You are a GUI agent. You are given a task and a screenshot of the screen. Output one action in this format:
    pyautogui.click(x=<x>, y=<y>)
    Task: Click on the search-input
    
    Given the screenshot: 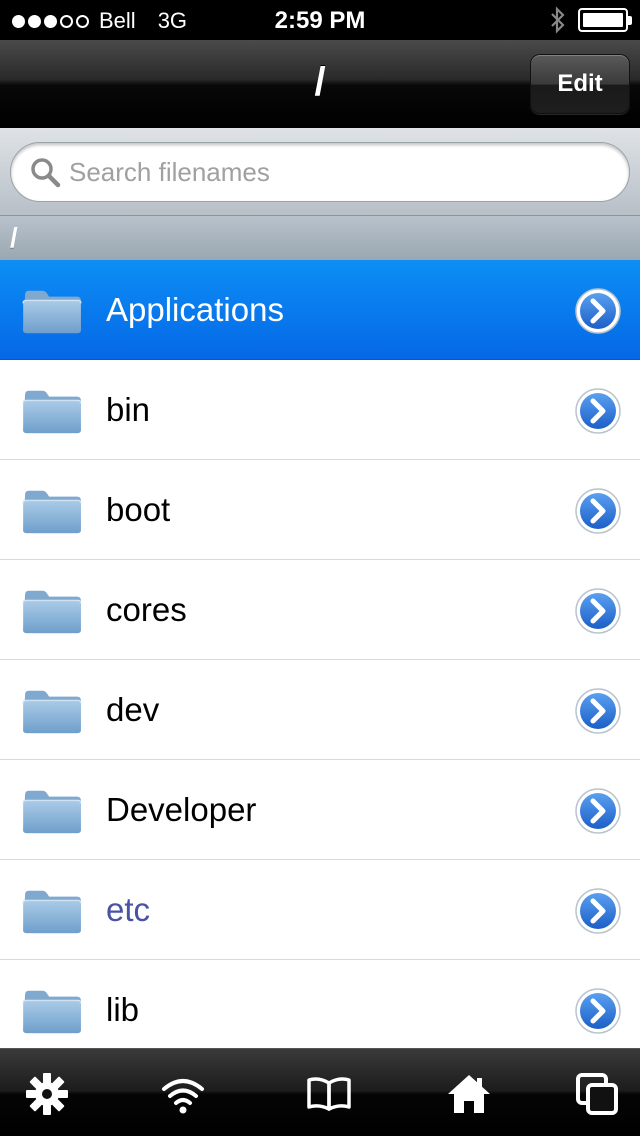 What is the action you would take?
    pyautogui.click(x=339, y=172)
    